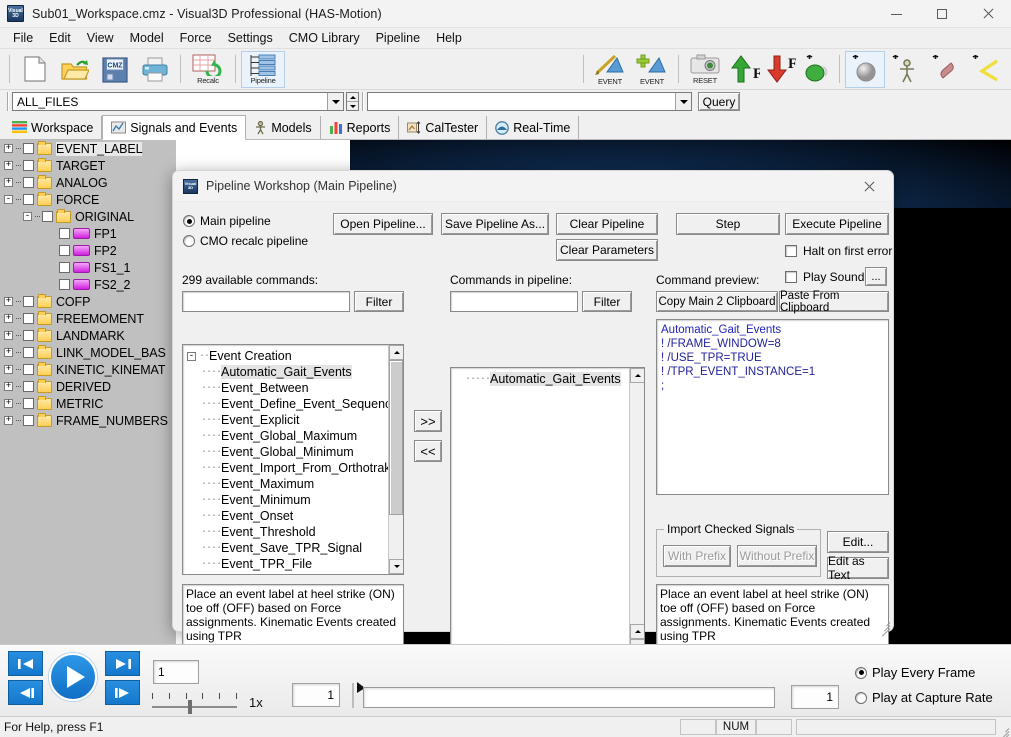 This screenshot has height=737, width=1011. Describe the element at coordinates (942, 14) in the screenshot. I see `maximize-button` at that location.